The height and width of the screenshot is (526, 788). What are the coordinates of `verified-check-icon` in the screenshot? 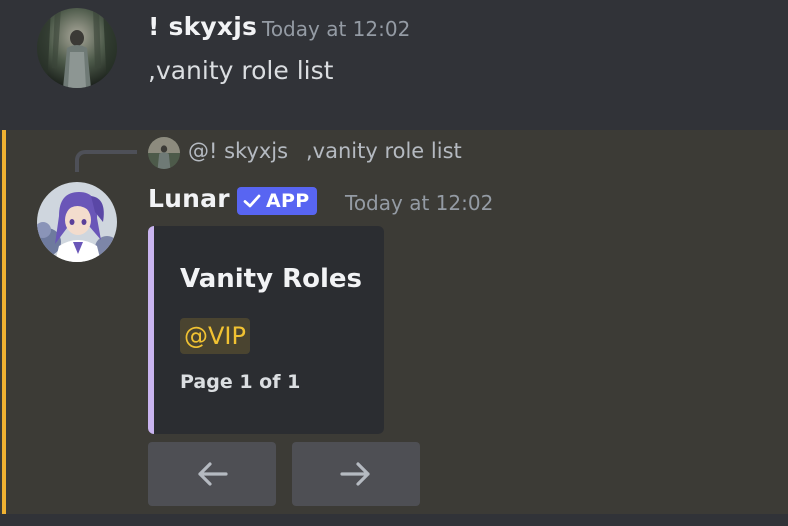 It's located at (252, 201).